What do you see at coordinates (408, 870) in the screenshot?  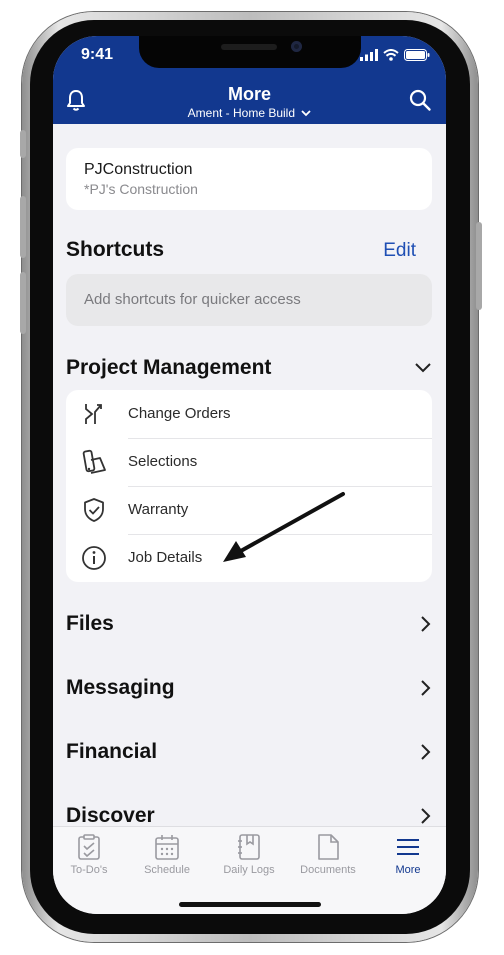 I see `tab-label: More` at bounding box center [408, 870].